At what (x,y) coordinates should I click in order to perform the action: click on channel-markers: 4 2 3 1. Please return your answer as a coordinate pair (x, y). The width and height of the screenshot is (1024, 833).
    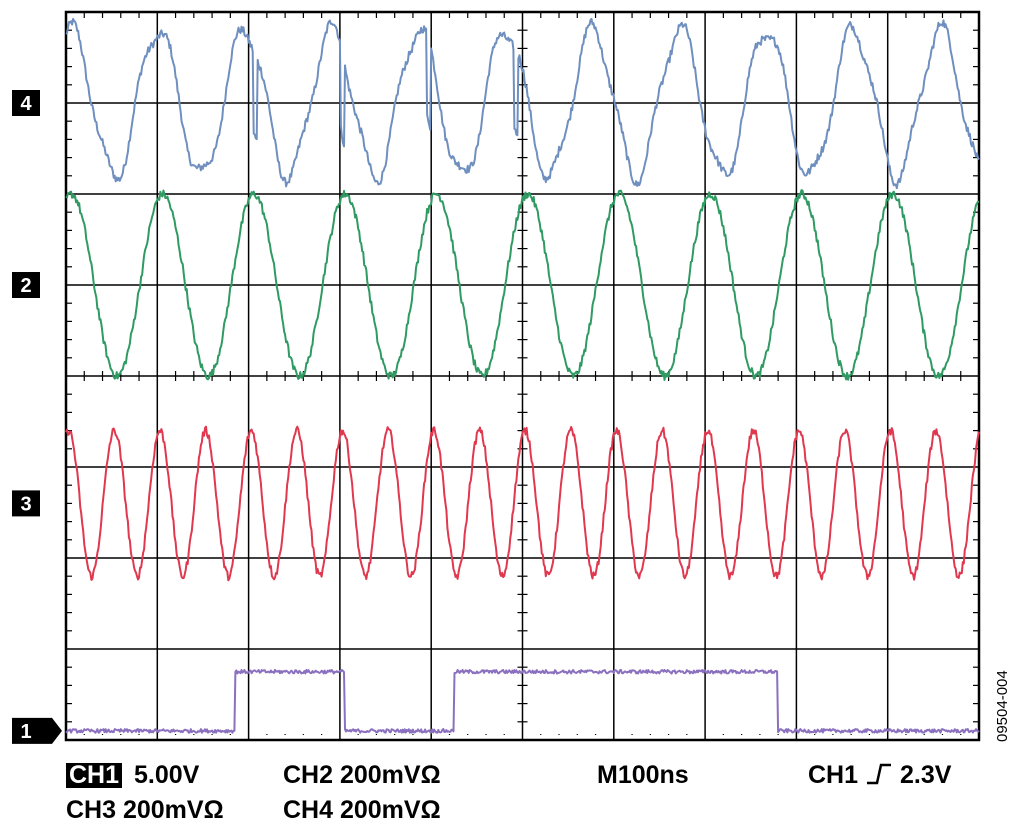
    Looking at the image, I should click on (37, 417).